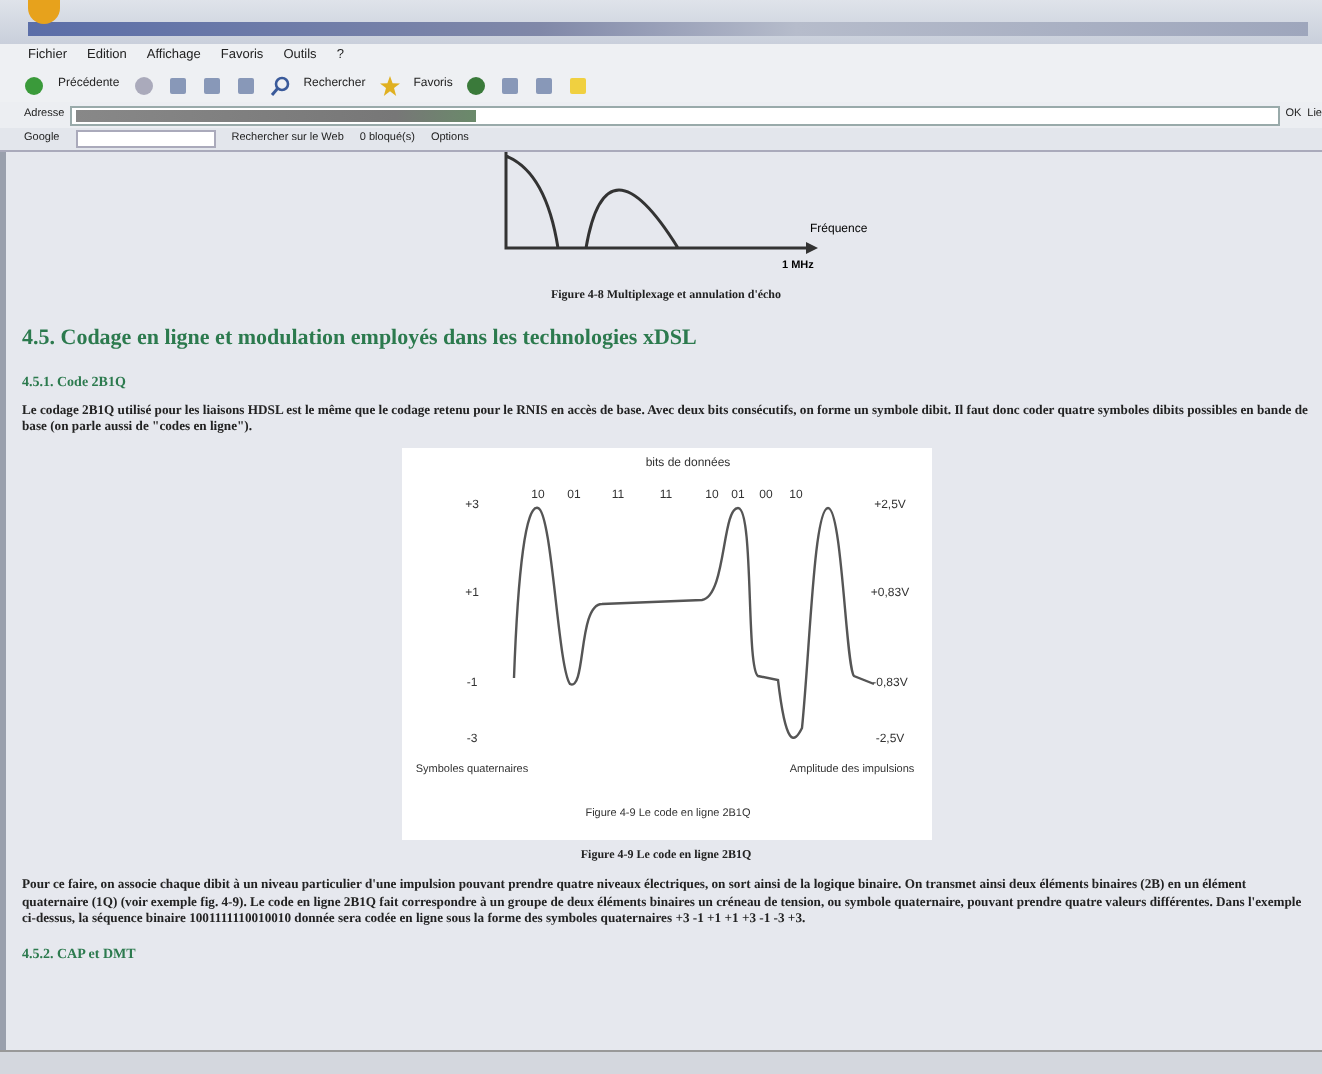 The height and width of the screenshot is (1074, 1322). What do you see at coordinates (145, 139) in the screenshot?
I see `google-search-field` at bounding box center [145, 139].